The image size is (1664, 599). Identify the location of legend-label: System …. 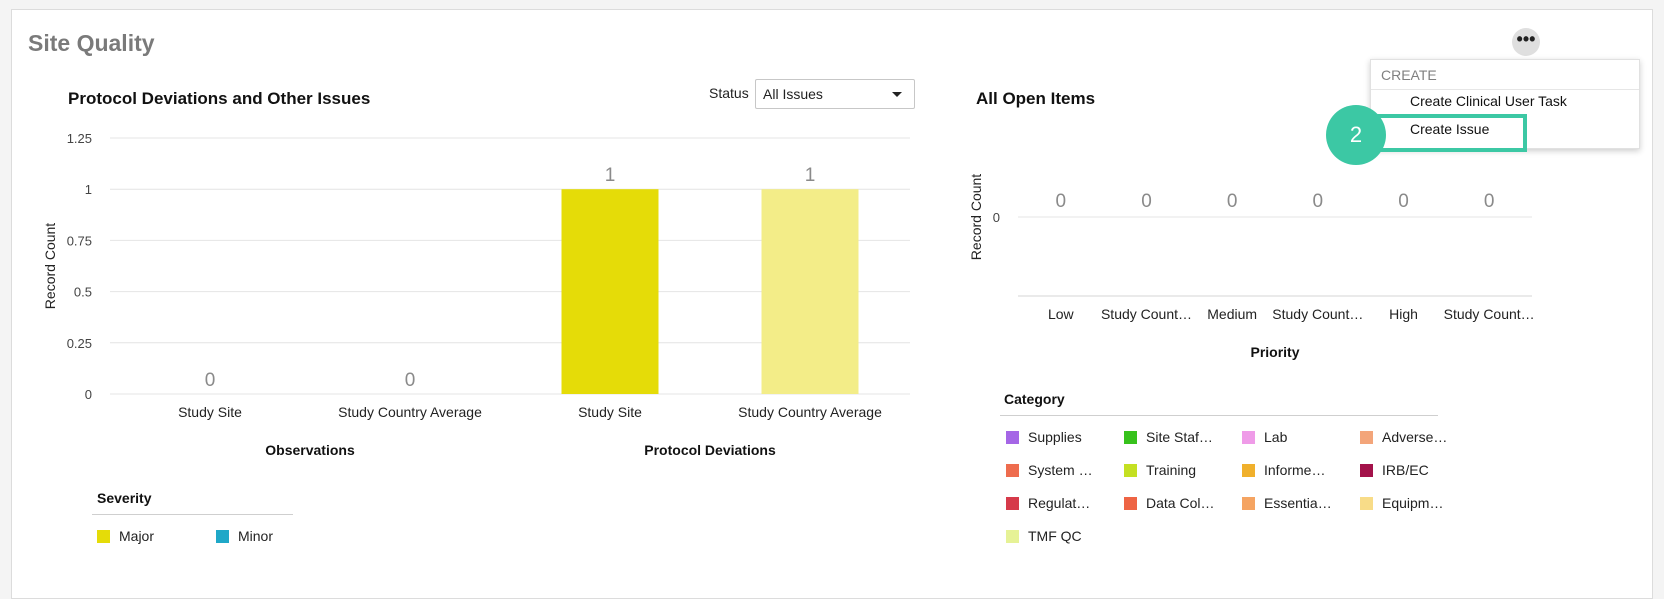
(1060, 470).